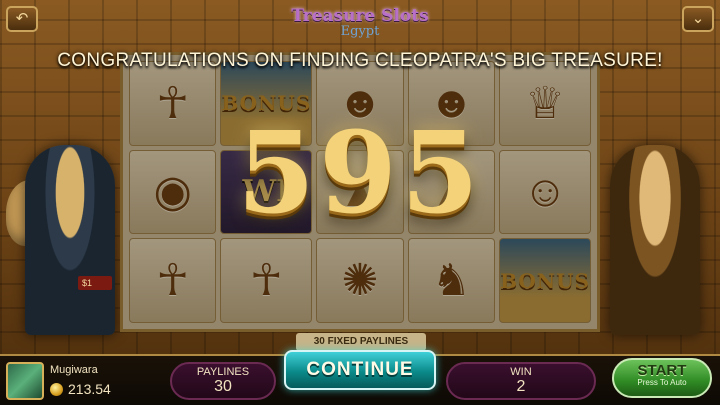 The image size is (720, 405). Describe the element at coordinates (361, 342) in the screenshot. I see `fixed-paylines-tag: 30 FIXED PAYLINES` at that location.